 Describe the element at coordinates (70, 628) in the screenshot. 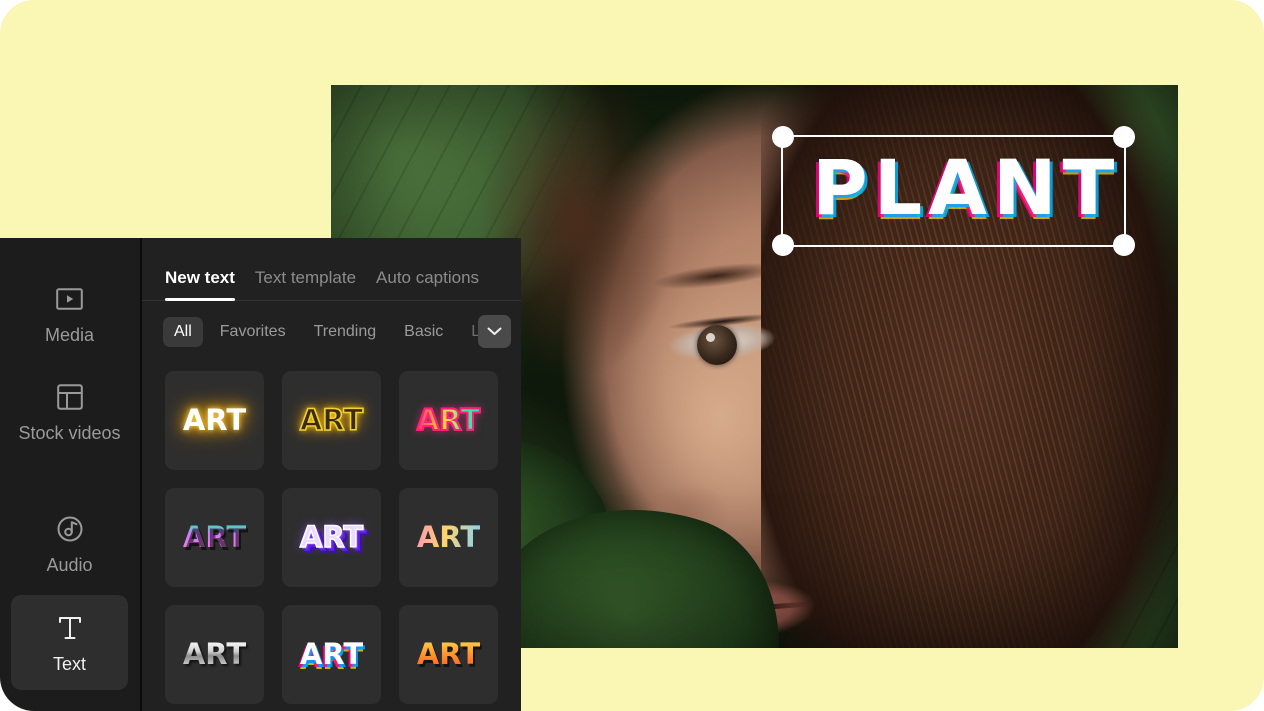

I see `text-t-icon` at that location.